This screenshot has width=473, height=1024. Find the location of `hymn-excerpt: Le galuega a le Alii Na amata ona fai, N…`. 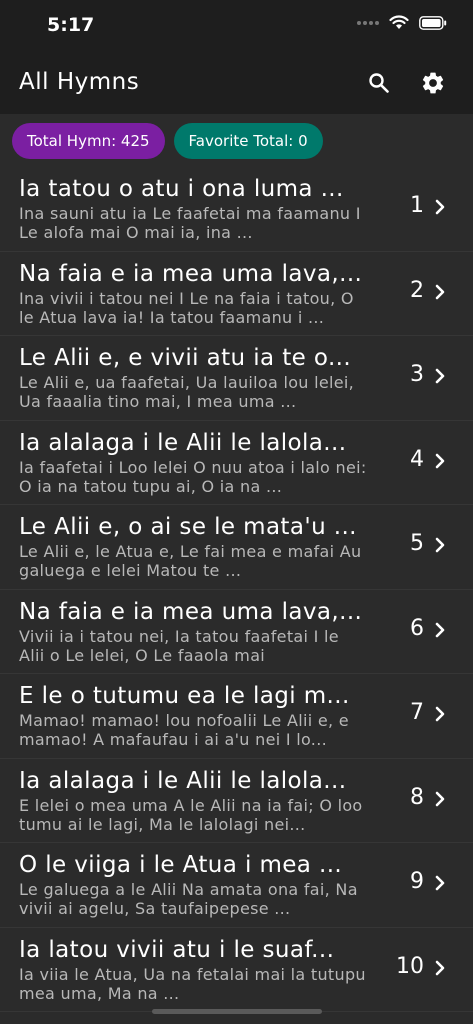

hymn-excerpt: Le galuega a le Alii Na amata ona fai, N… is located at coordinates (188, 899).